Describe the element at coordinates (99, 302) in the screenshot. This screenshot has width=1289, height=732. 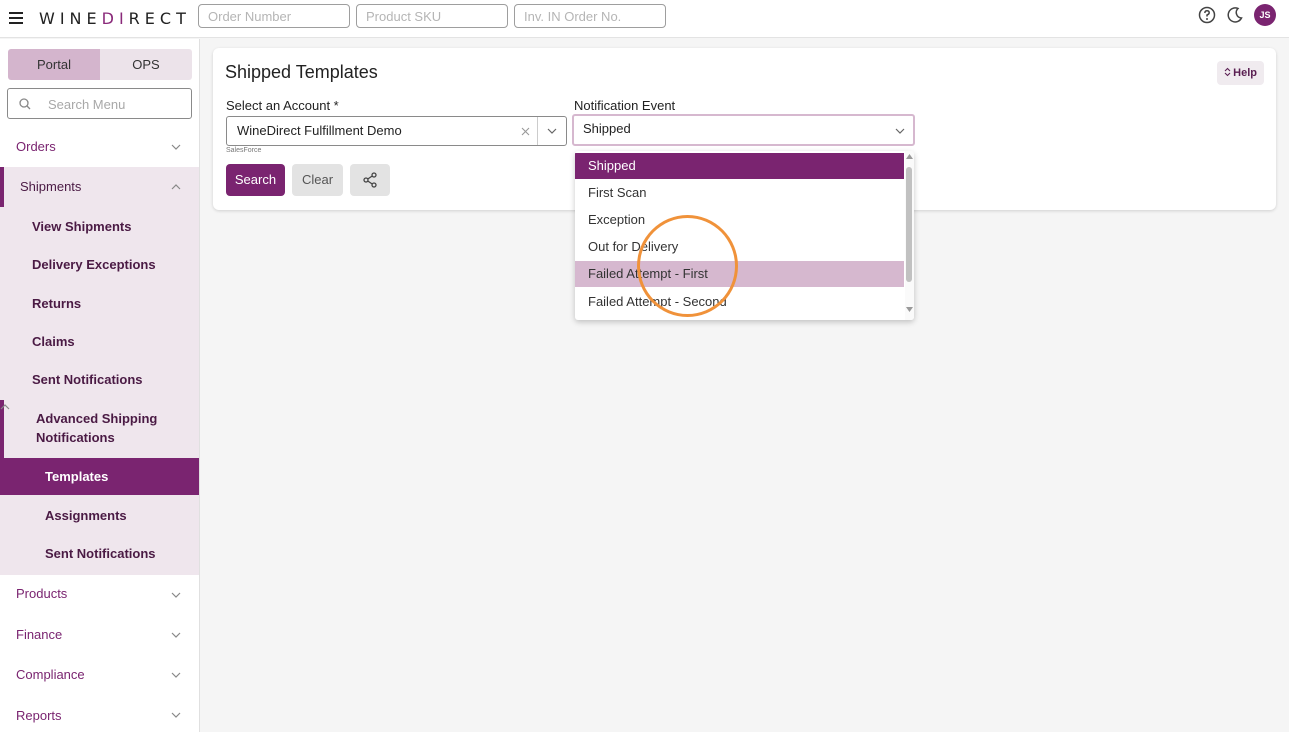
I see `sidebar-item-returns: Returns` at that location.